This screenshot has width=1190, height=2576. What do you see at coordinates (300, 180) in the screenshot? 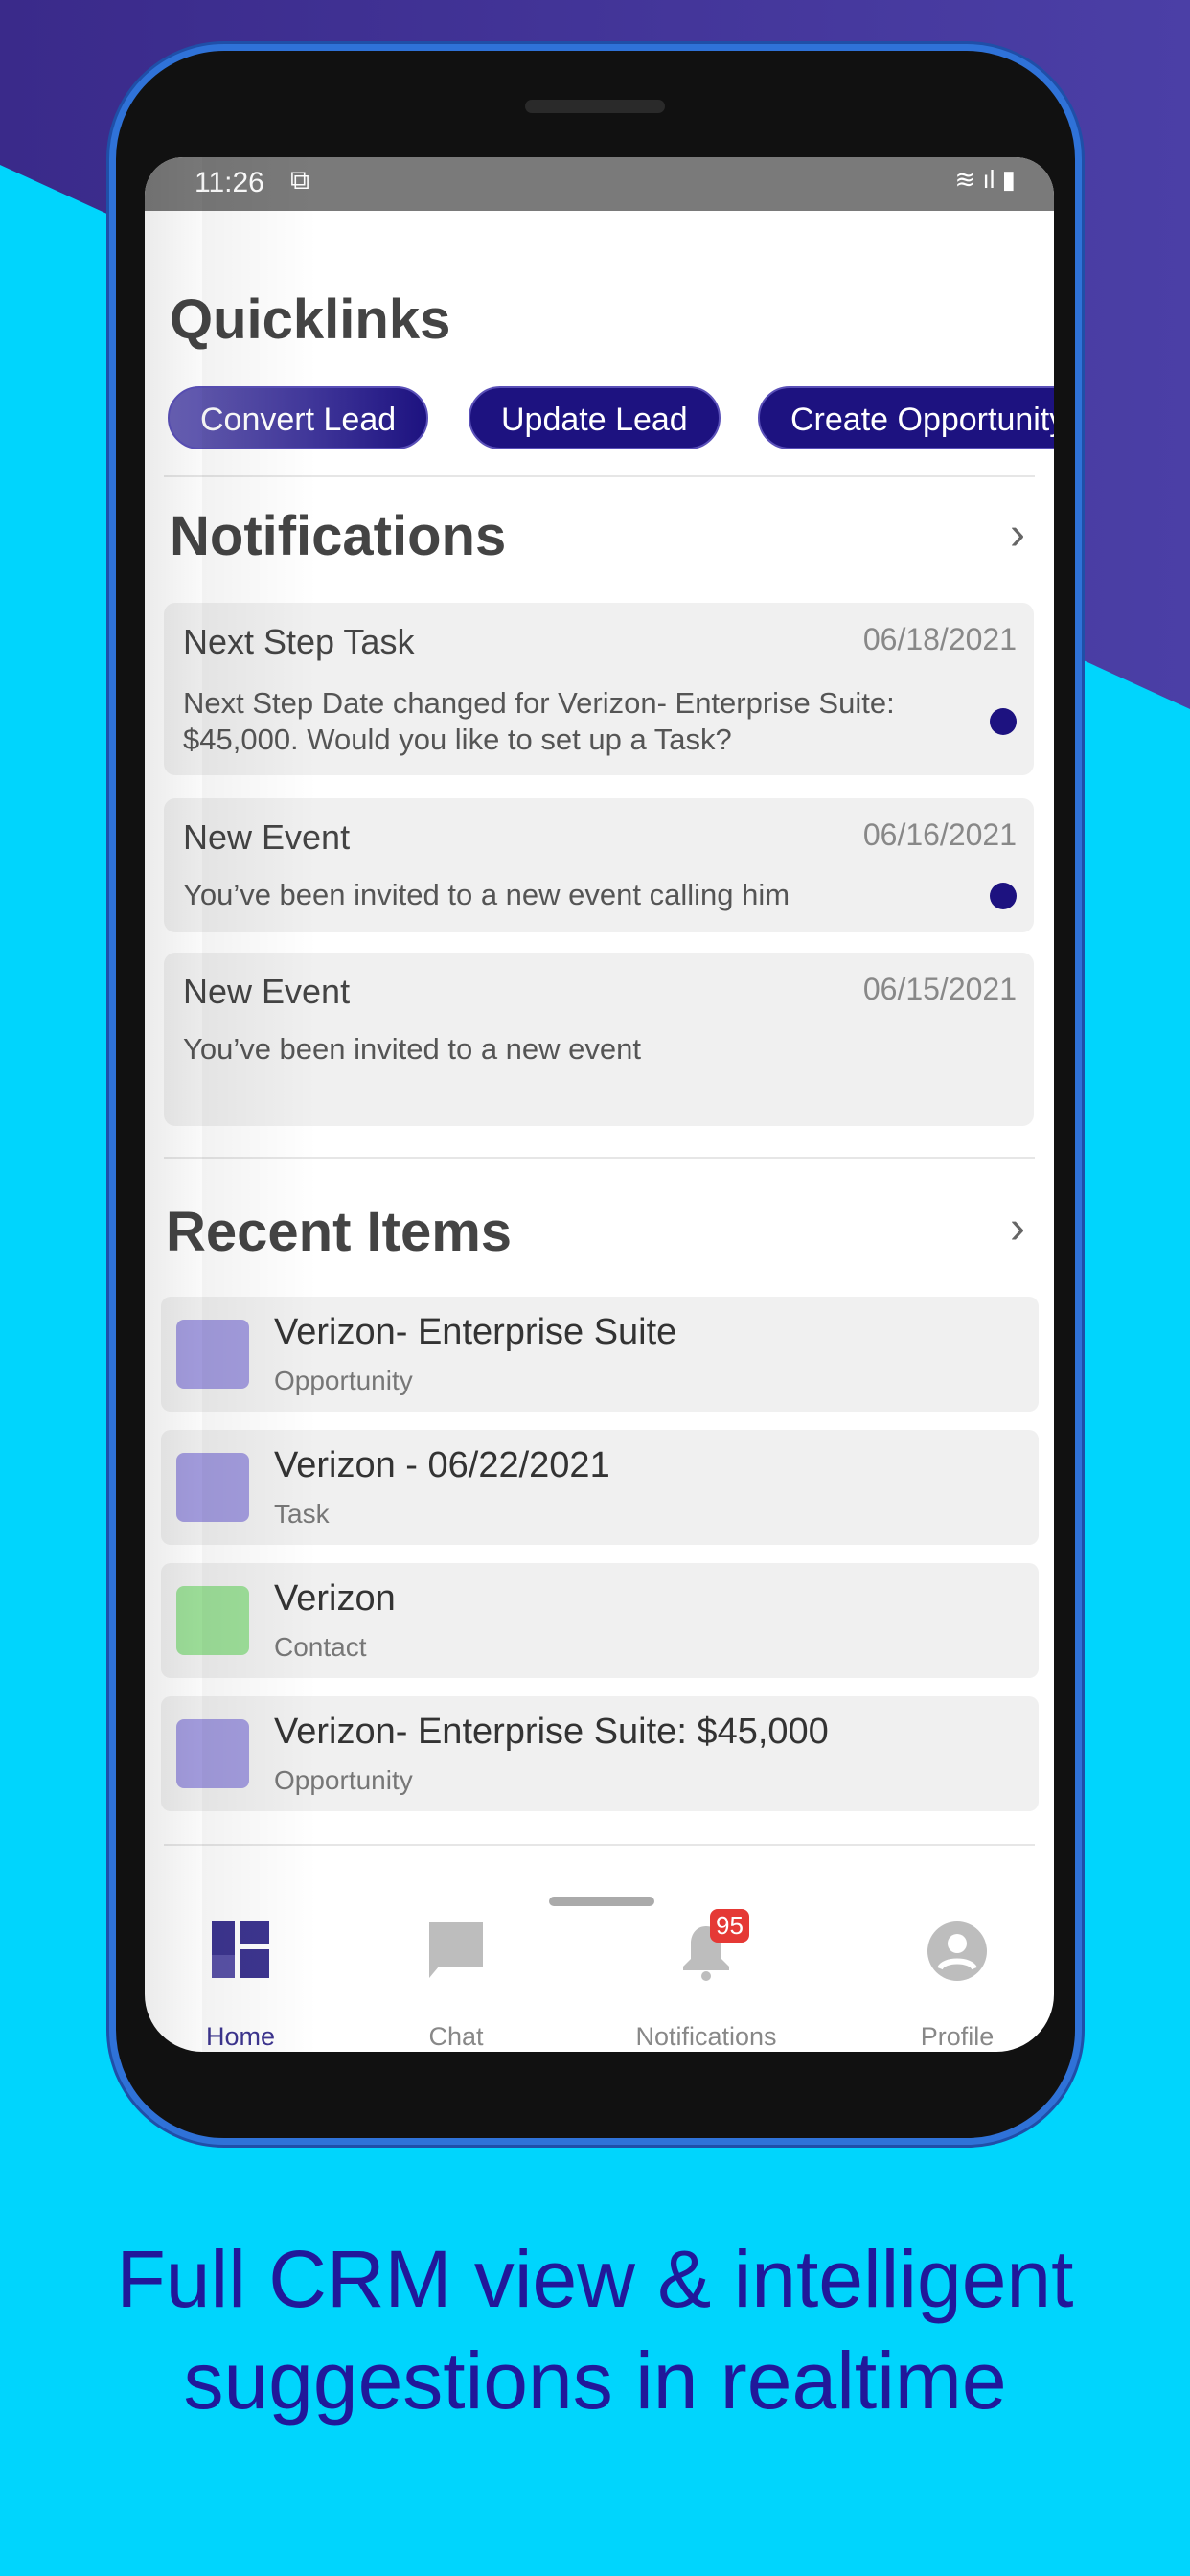
I see `screenshot-icon: ⧉` at bounding box center [300, 180].